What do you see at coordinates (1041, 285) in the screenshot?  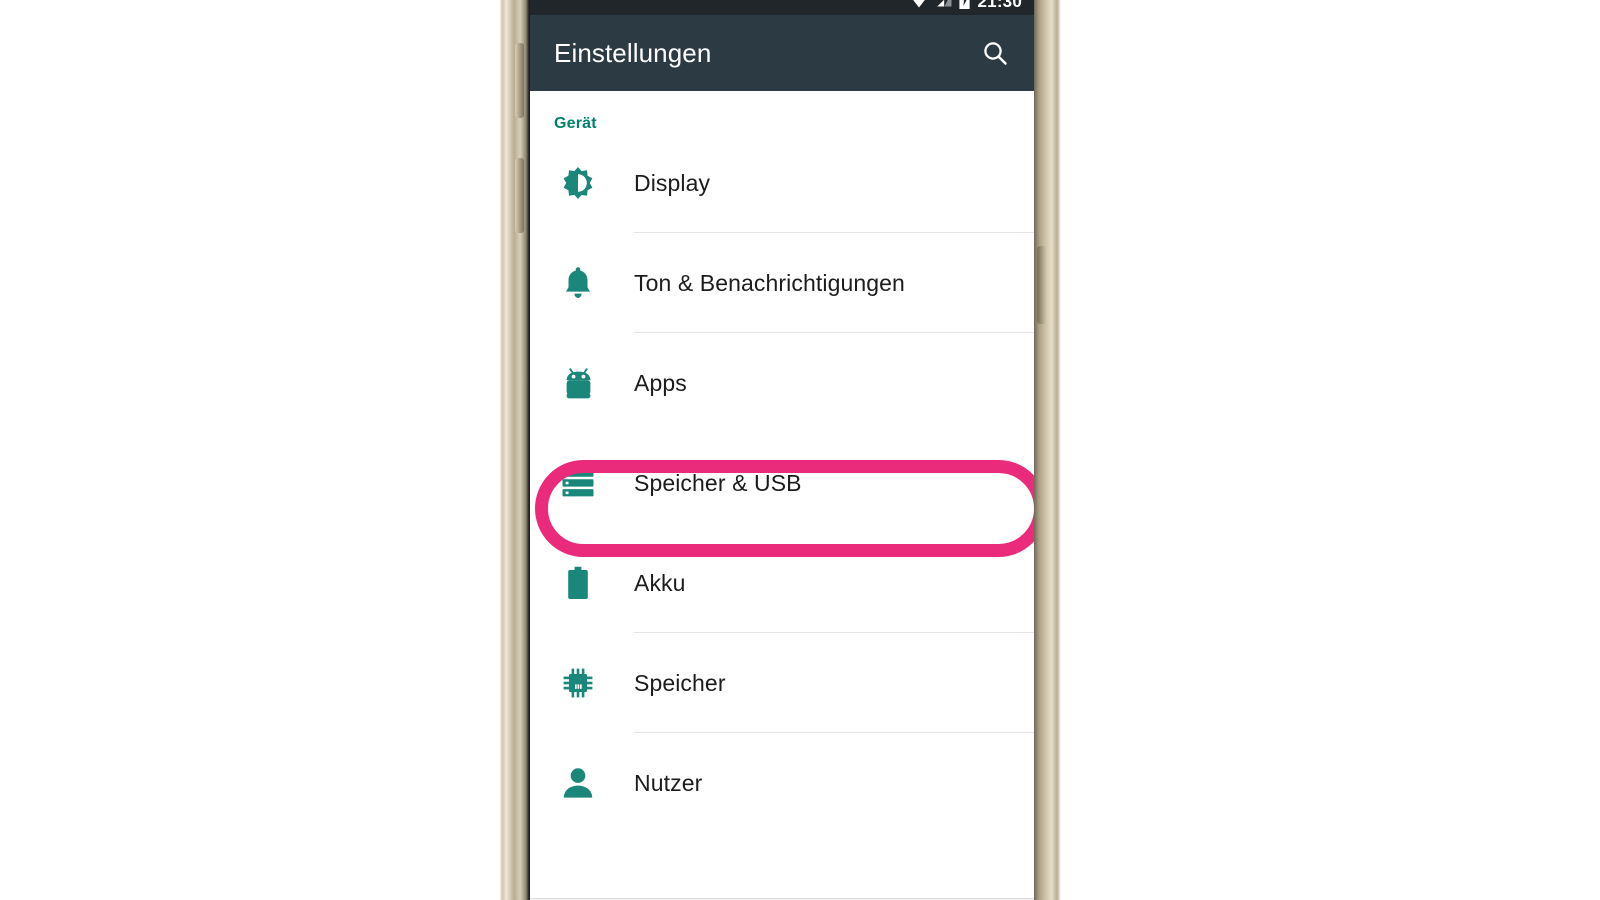 I see `power-button` at bounding box center [1041, 285].